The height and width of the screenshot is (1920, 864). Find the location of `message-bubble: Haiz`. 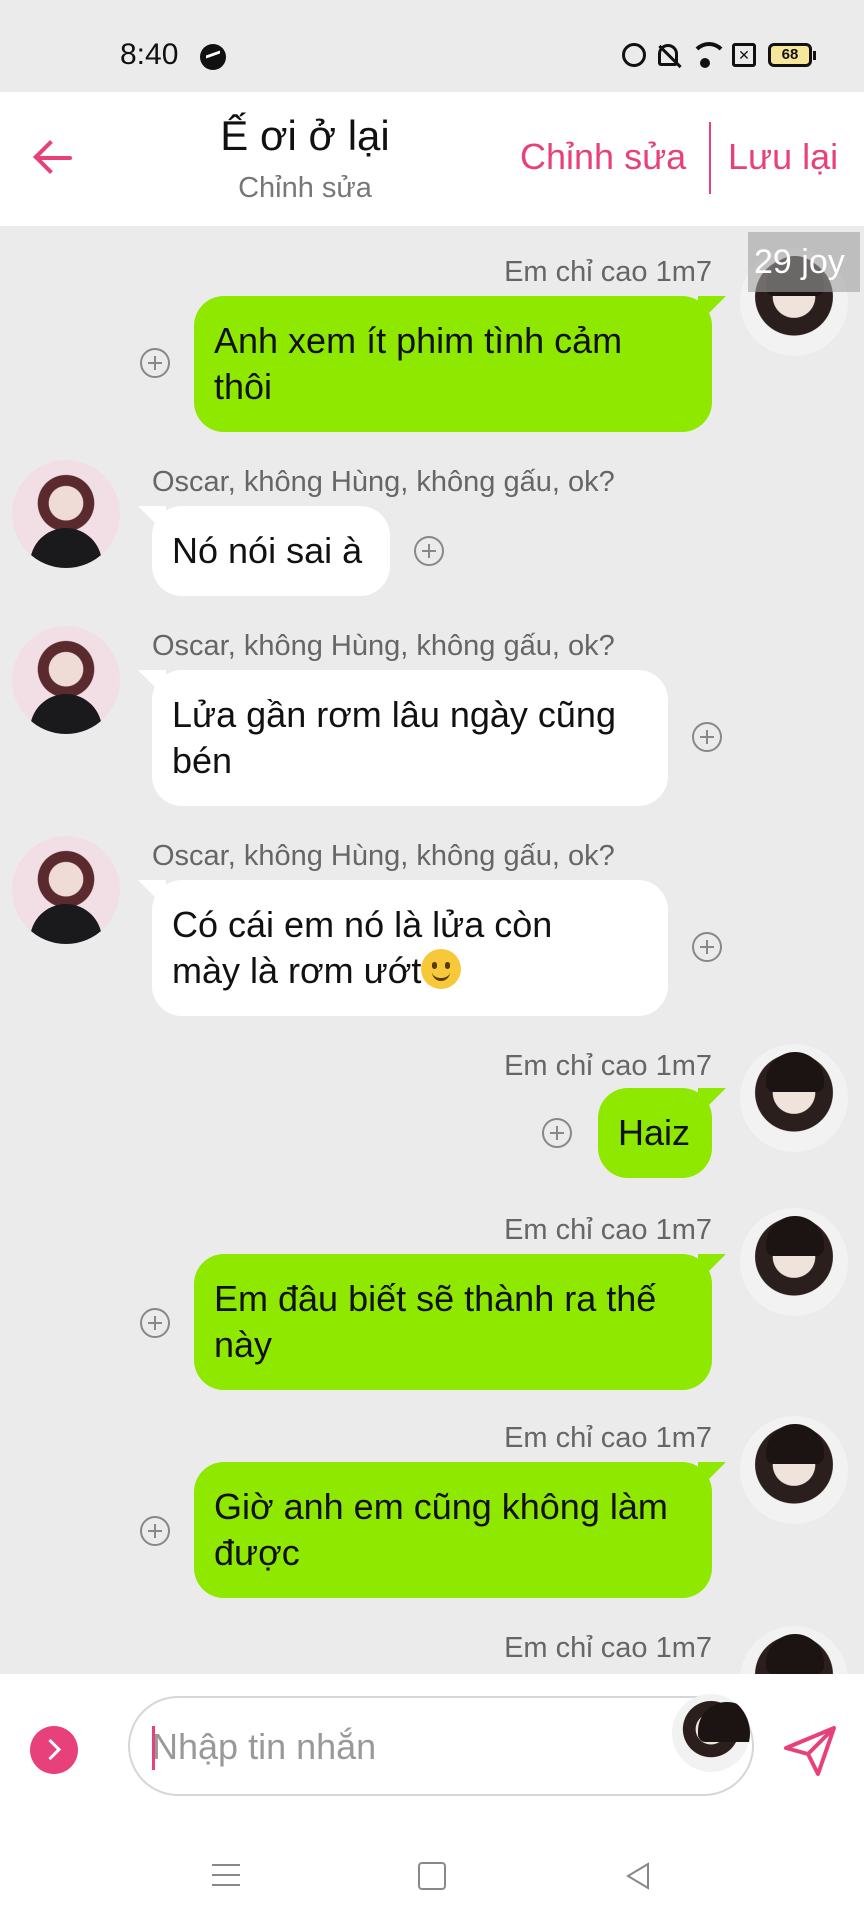

message-bubble: Haiz is located at coordinates (655, 1133).